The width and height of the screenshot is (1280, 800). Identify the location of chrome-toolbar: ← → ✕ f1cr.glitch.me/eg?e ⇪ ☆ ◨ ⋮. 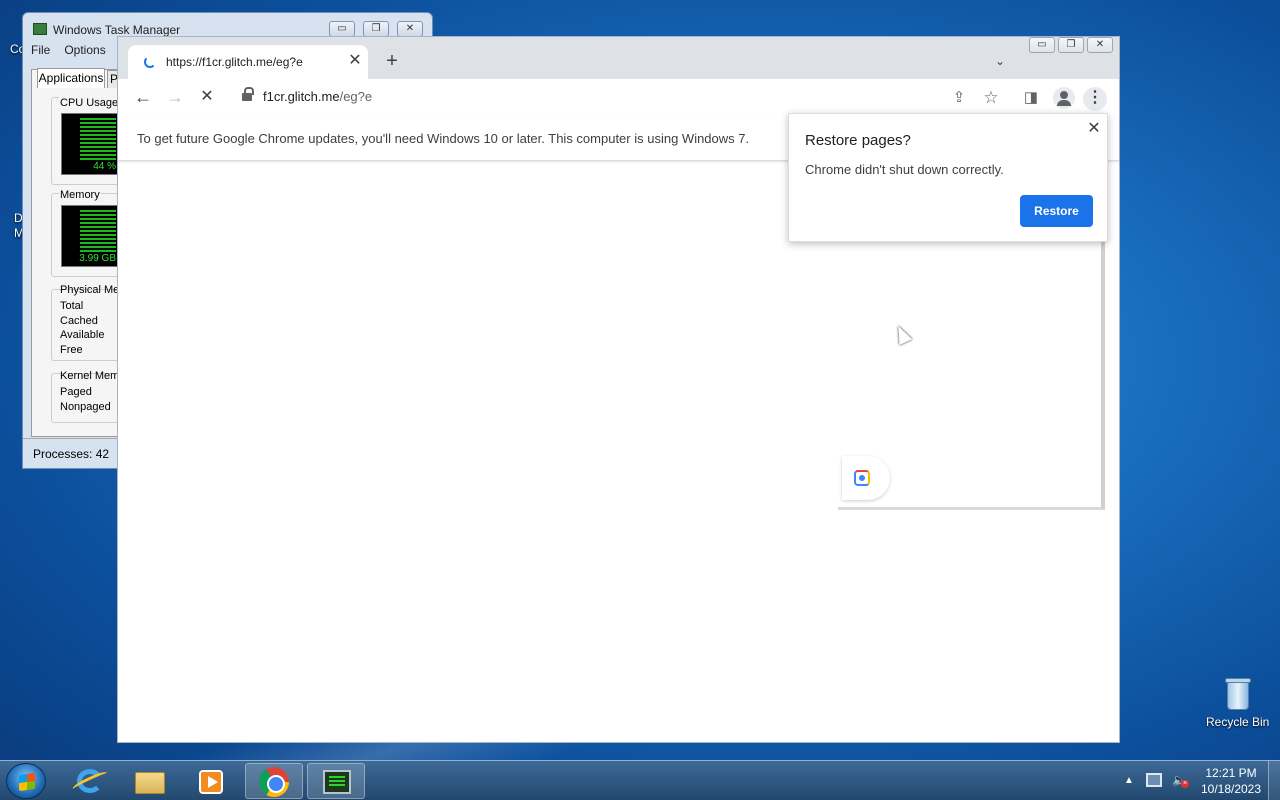
(618, 97).